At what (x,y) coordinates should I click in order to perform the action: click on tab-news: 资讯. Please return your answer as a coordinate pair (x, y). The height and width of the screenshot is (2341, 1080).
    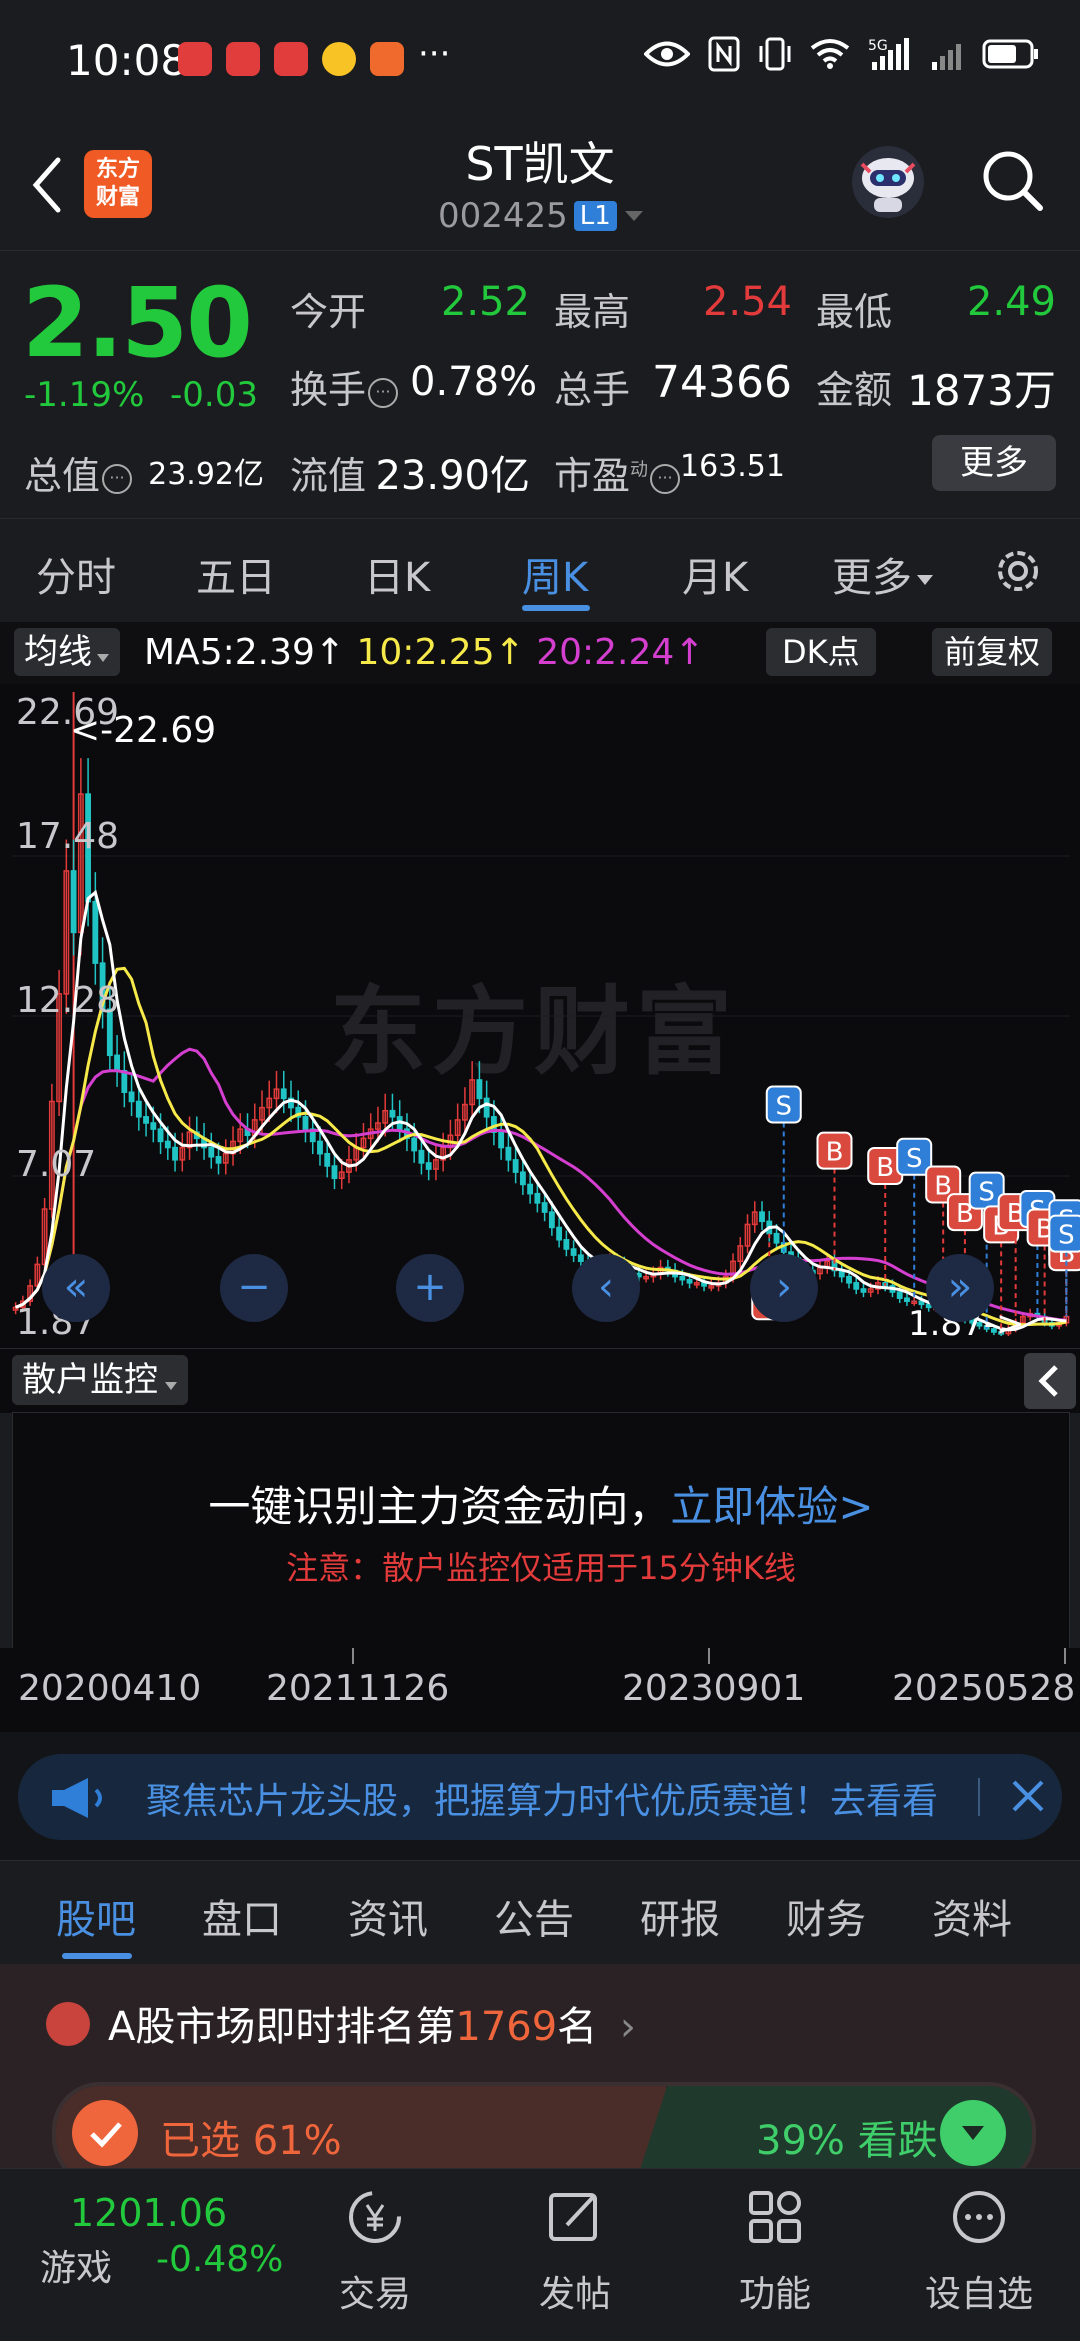
    Looking at the image, I should click on (388, 1916).